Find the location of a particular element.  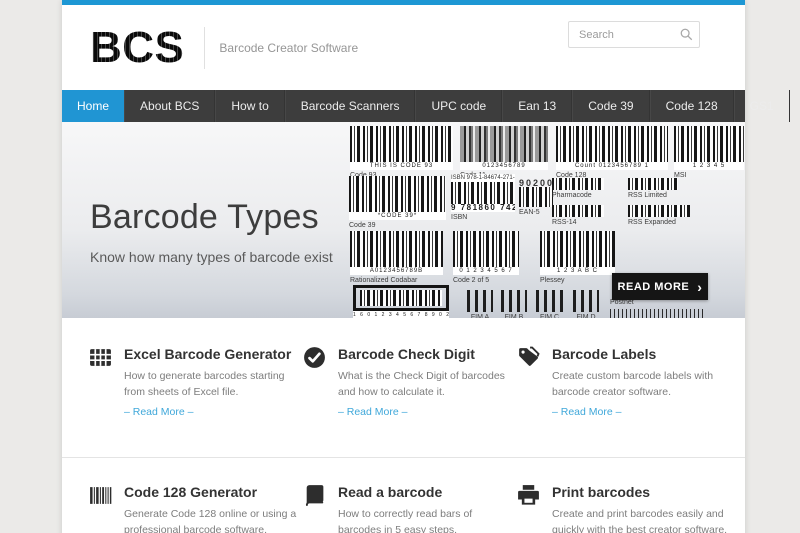

barcode-caption: FIM D is located at coordinates (586, 316).